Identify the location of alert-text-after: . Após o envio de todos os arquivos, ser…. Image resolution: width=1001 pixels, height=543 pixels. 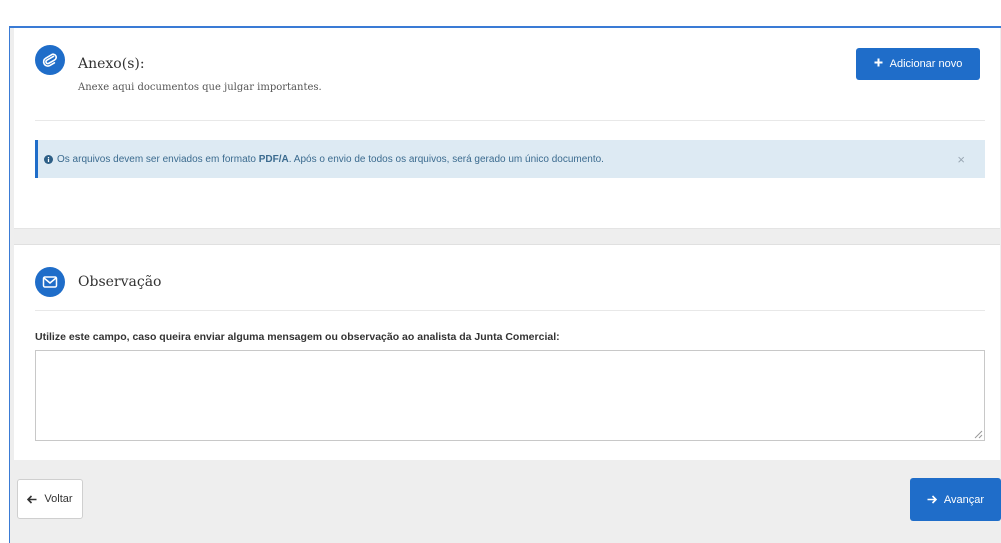
(446, 159).